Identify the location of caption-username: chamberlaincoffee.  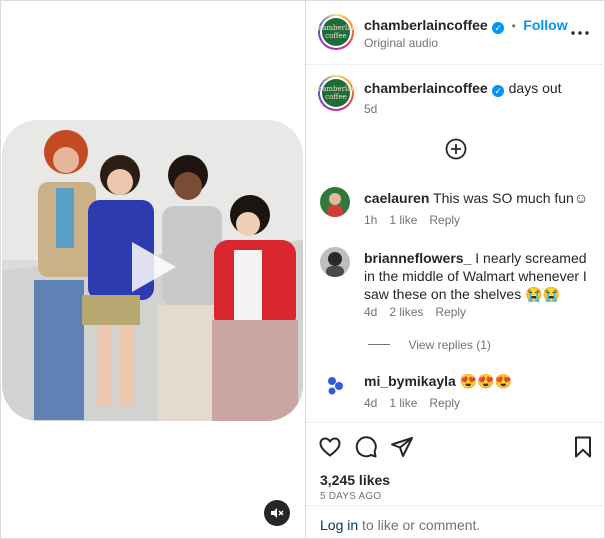
(426, 88).